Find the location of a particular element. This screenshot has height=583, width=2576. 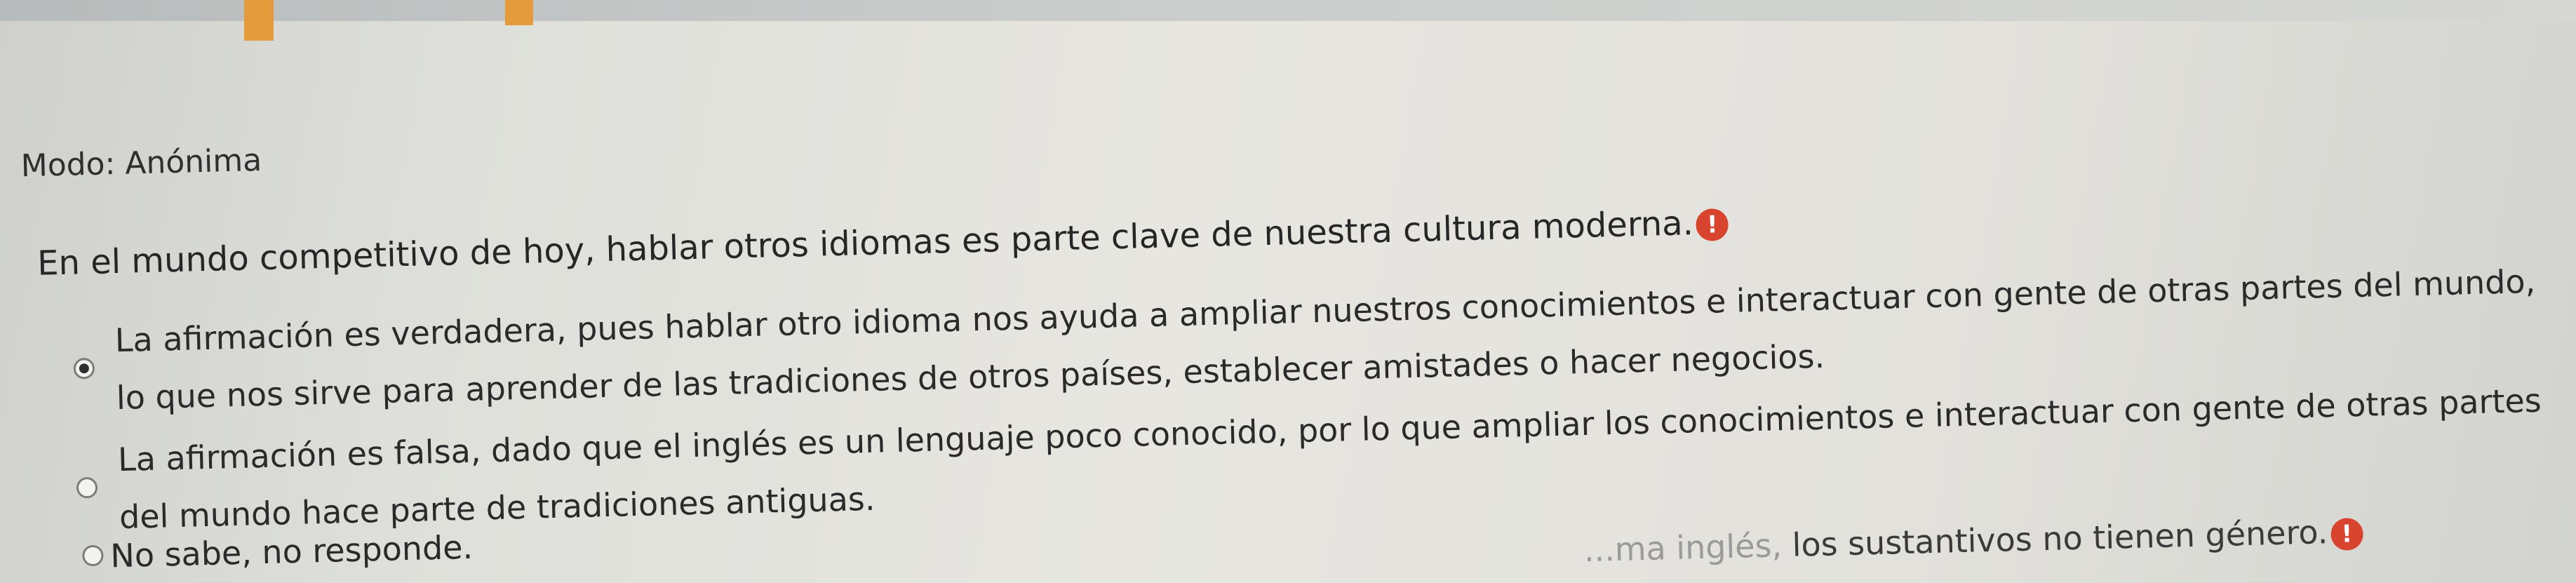

radio-button-checked is located at coordinates (84, 369).